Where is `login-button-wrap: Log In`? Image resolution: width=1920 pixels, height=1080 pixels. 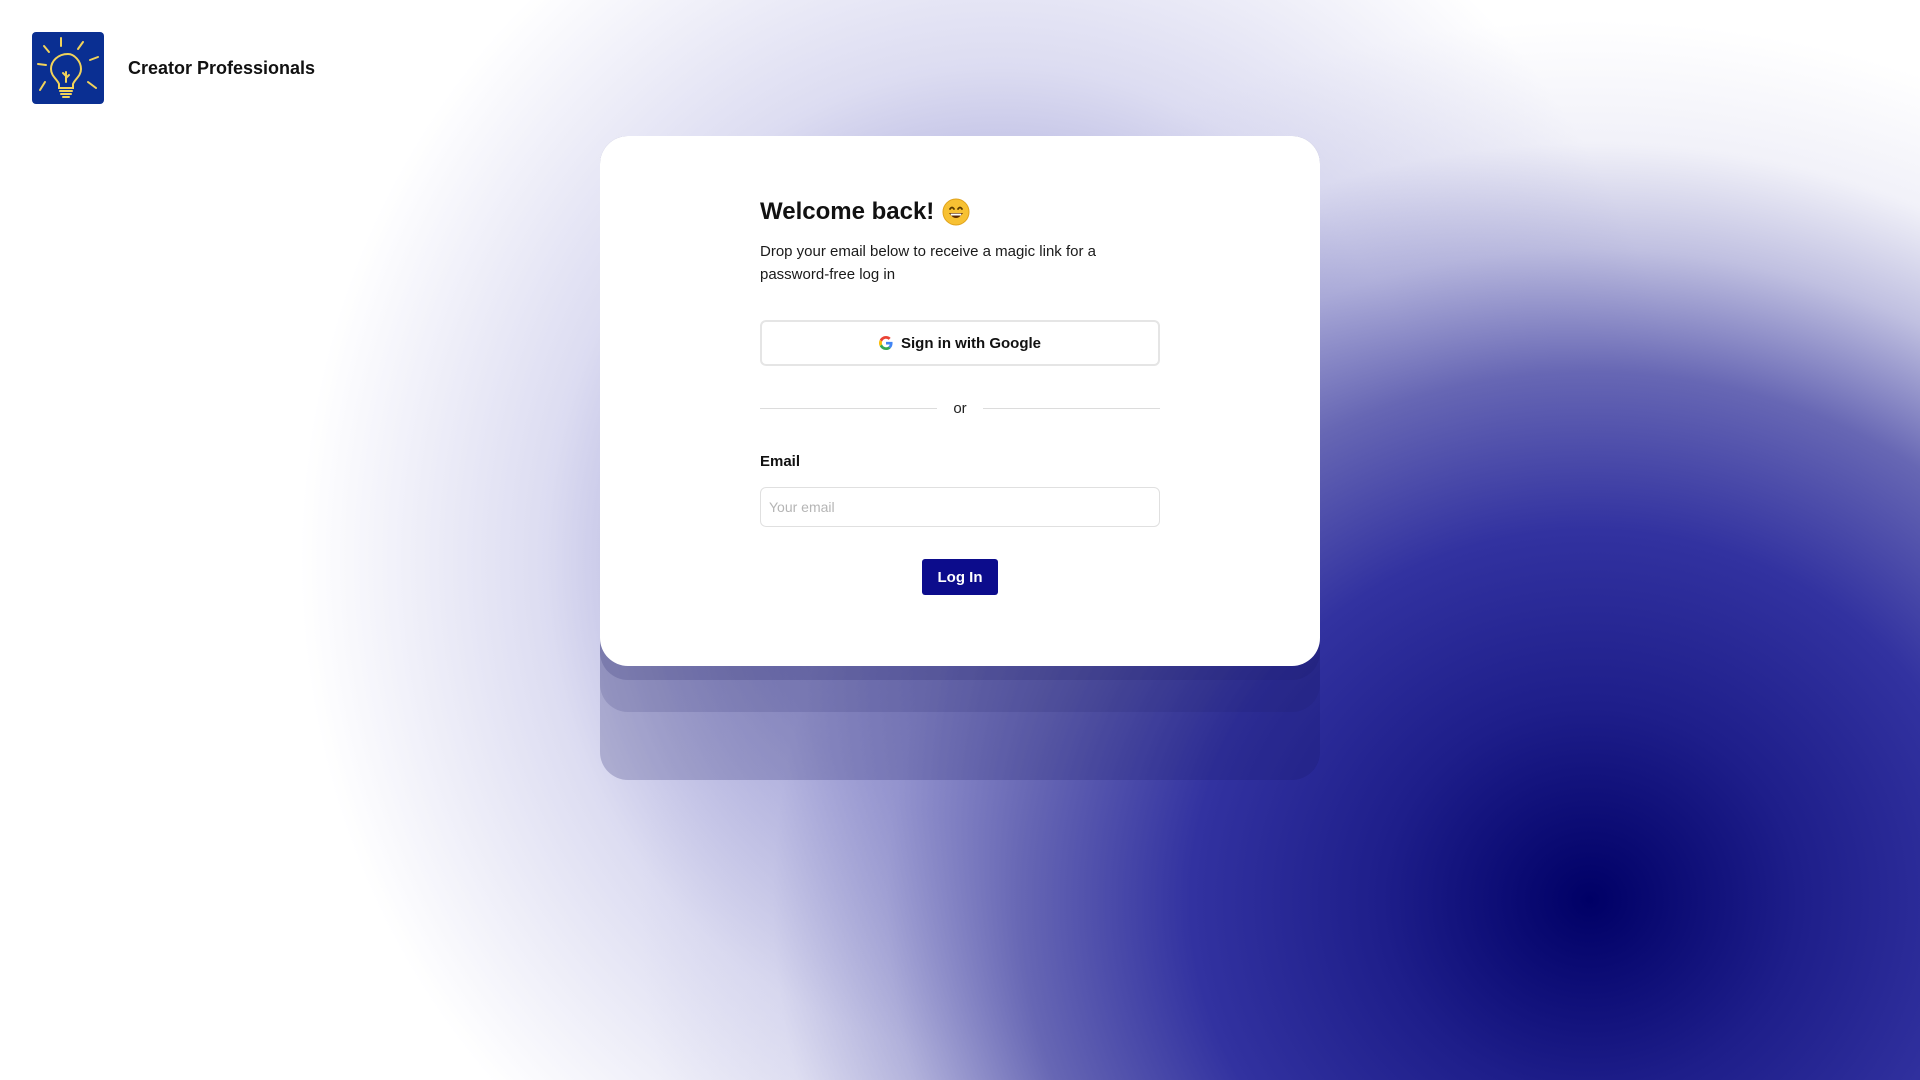 login-button-wrap: Log In is located at coordinates (960, 577).